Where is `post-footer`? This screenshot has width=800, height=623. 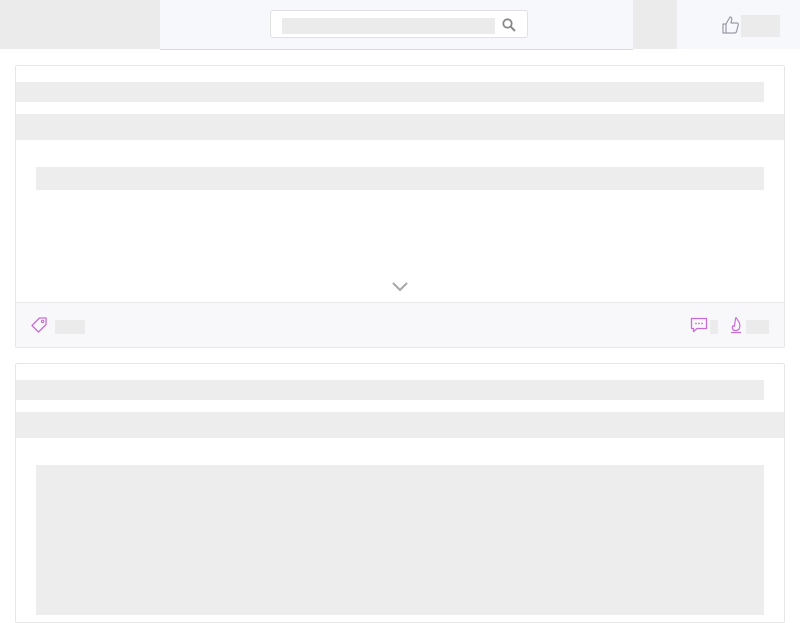 post-footer is located at coordinates (400, 324).